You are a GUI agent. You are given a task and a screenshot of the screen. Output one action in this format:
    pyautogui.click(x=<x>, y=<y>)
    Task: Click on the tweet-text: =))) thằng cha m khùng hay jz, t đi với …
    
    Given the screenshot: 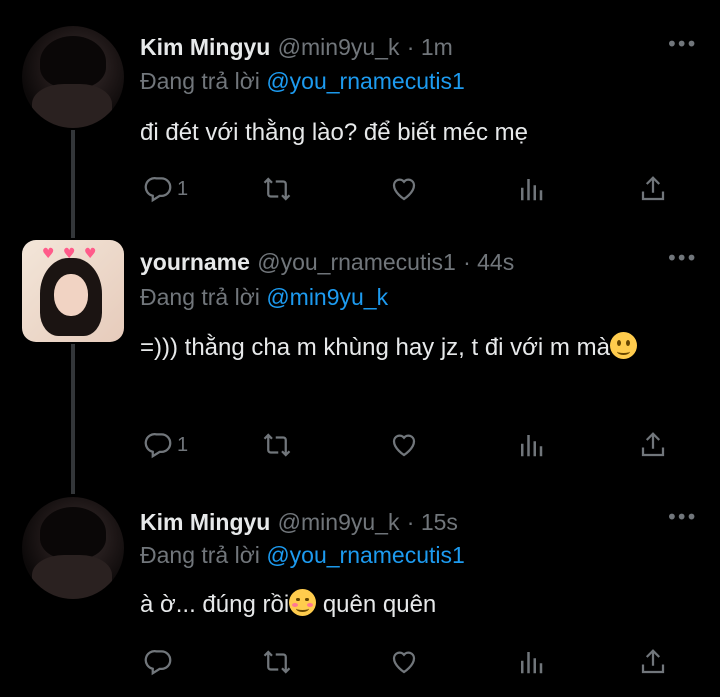 What is the action you would take?
    pyautogui.click(x=410, y=347)
    